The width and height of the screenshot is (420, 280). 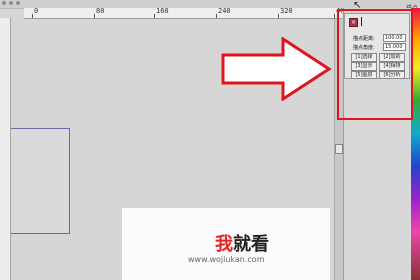 What do you see at coordinates (5, 149) in the screenshot?
I see `vertical-ruler` at bounding box center [5, 149].